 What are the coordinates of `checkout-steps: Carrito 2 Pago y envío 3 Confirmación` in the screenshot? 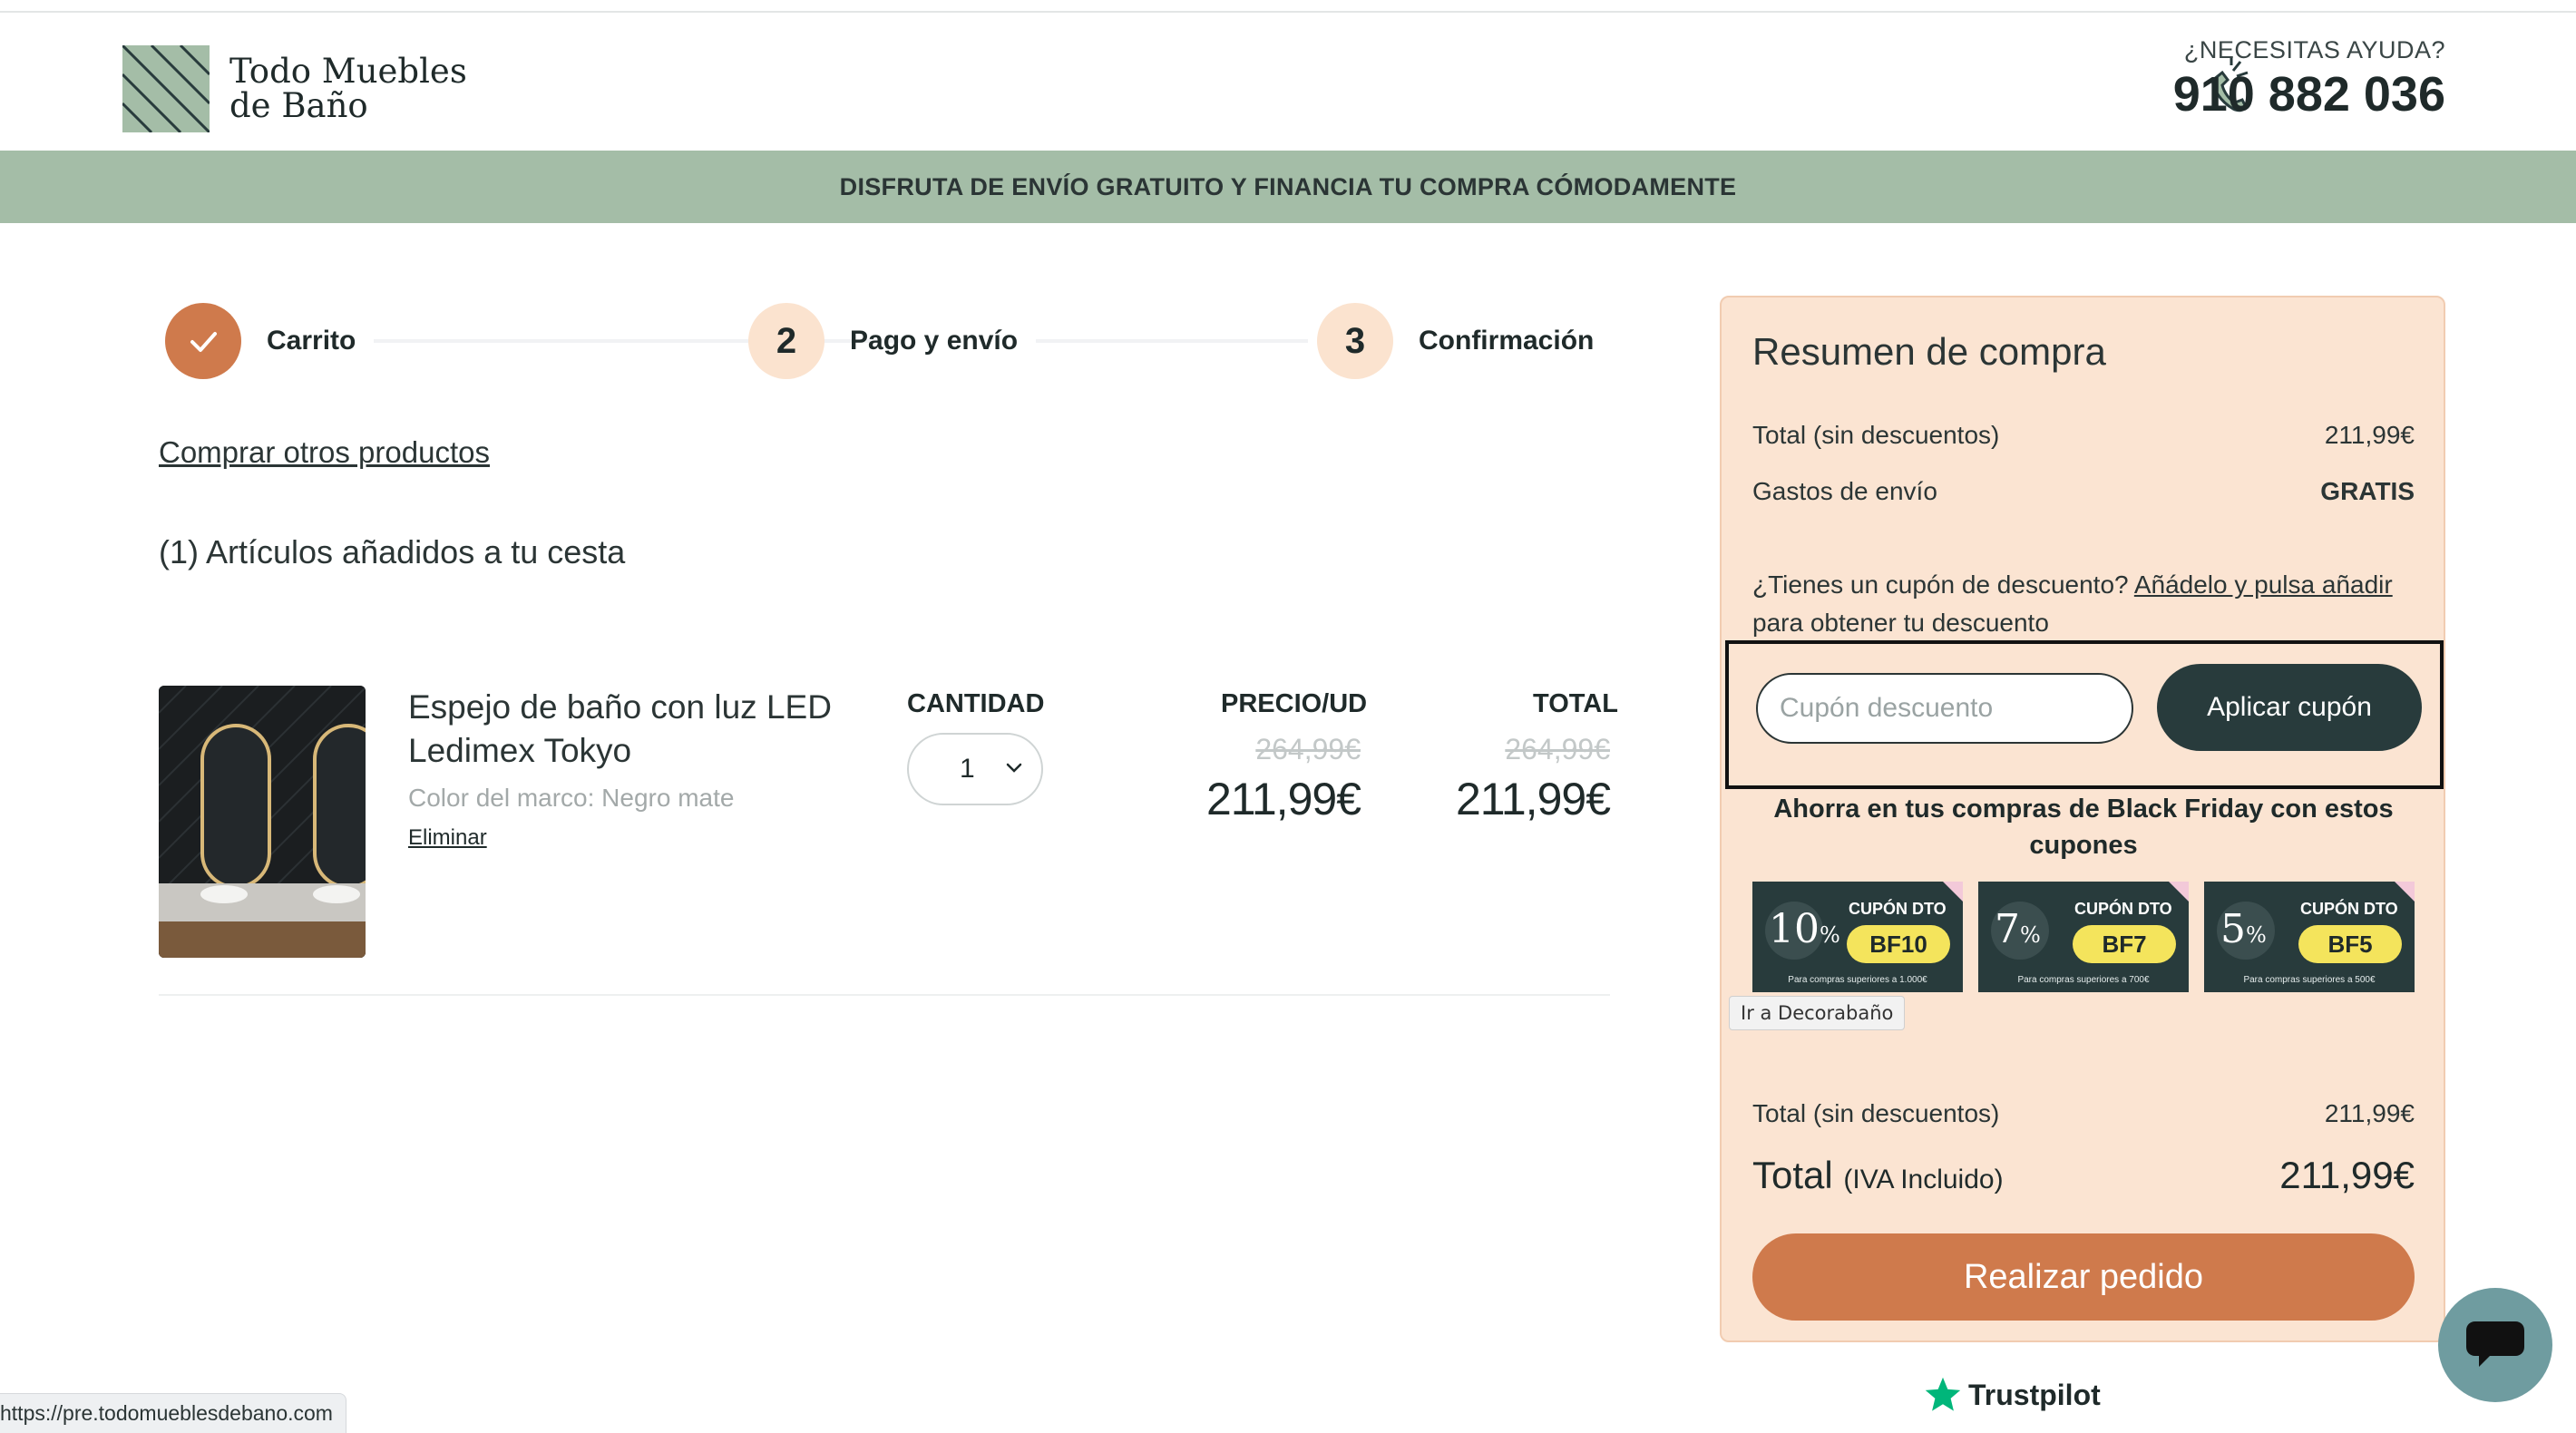 It's located at (890, 344).